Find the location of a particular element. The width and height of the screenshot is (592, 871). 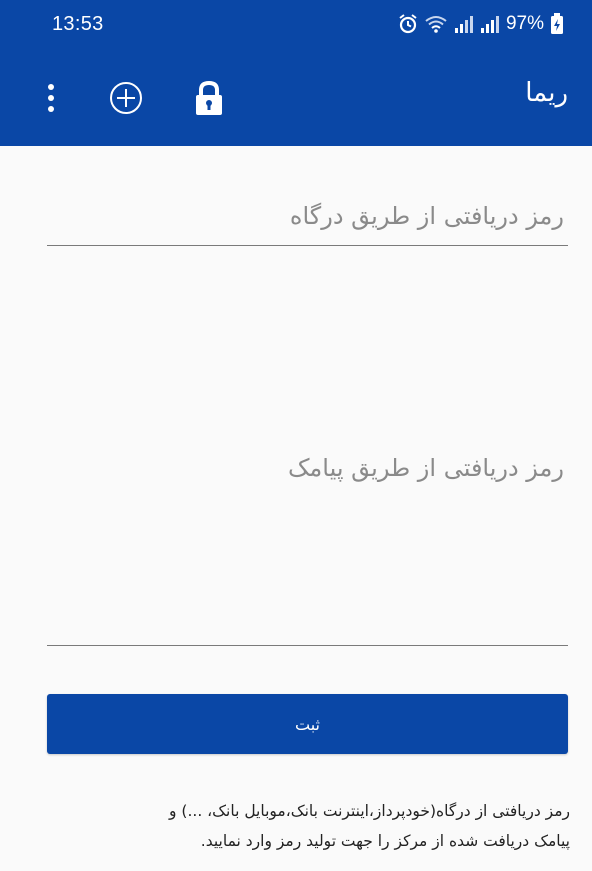

app-title: ریما is located at coordinates (546, 93).